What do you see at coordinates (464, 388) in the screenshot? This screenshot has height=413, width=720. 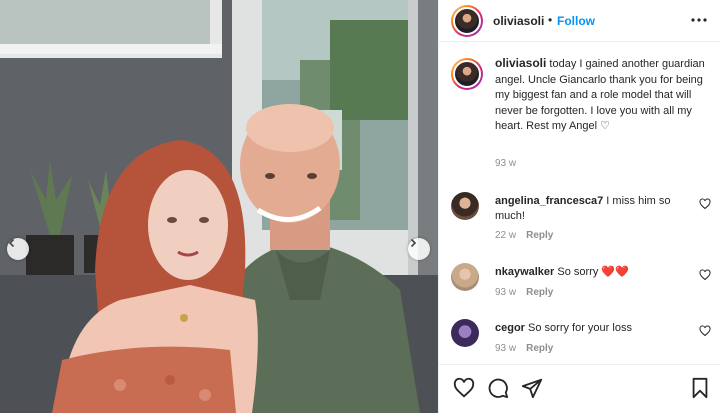 I see `heart-icon` at bounding box center [464, 388].